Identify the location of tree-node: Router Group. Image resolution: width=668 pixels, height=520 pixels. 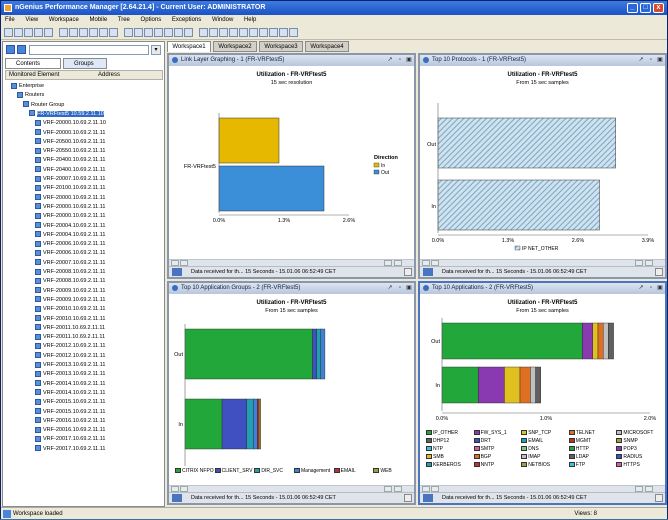
(43, 105).